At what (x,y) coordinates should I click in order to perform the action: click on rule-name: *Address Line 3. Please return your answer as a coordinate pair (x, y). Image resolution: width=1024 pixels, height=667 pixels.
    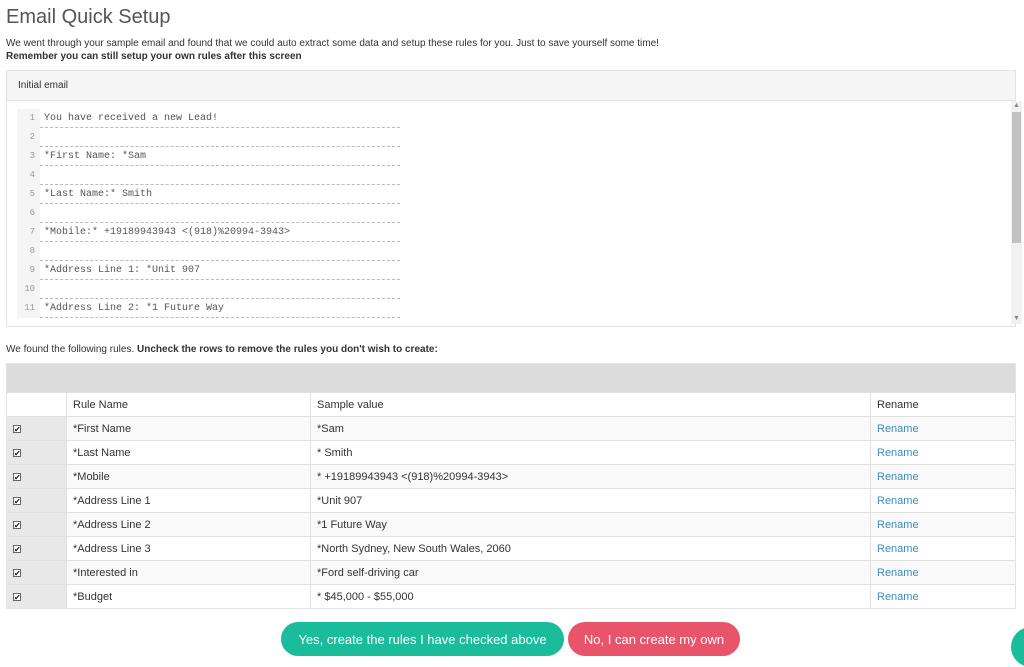
    Looking at the image, I should click on (189, 548).